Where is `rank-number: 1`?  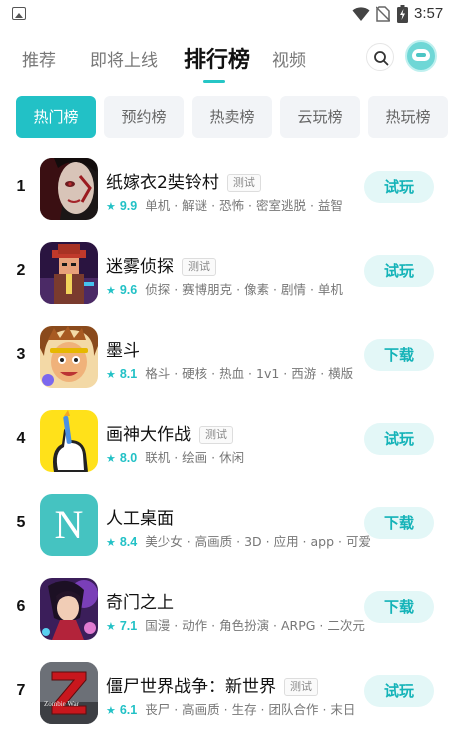 rank-number: 1 is located at coordinates (21, 186).